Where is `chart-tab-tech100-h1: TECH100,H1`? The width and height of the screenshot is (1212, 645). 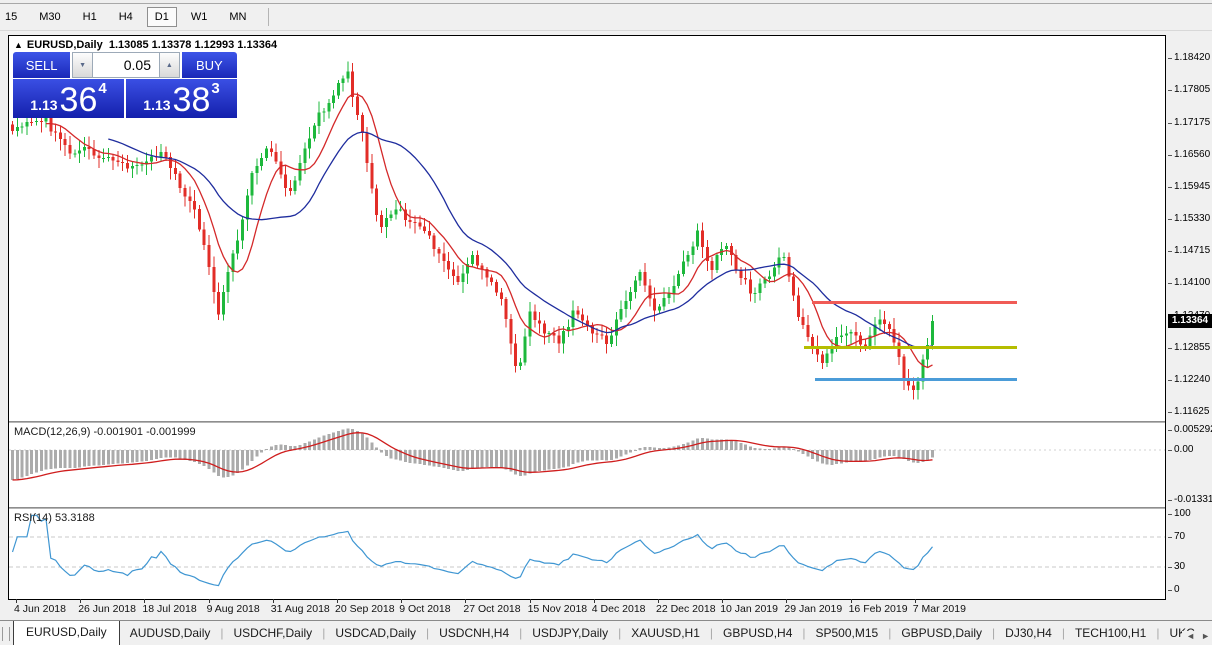
chart-tab-tech100-h1: TECH100,H1 is located at coordinates (1110, 633).